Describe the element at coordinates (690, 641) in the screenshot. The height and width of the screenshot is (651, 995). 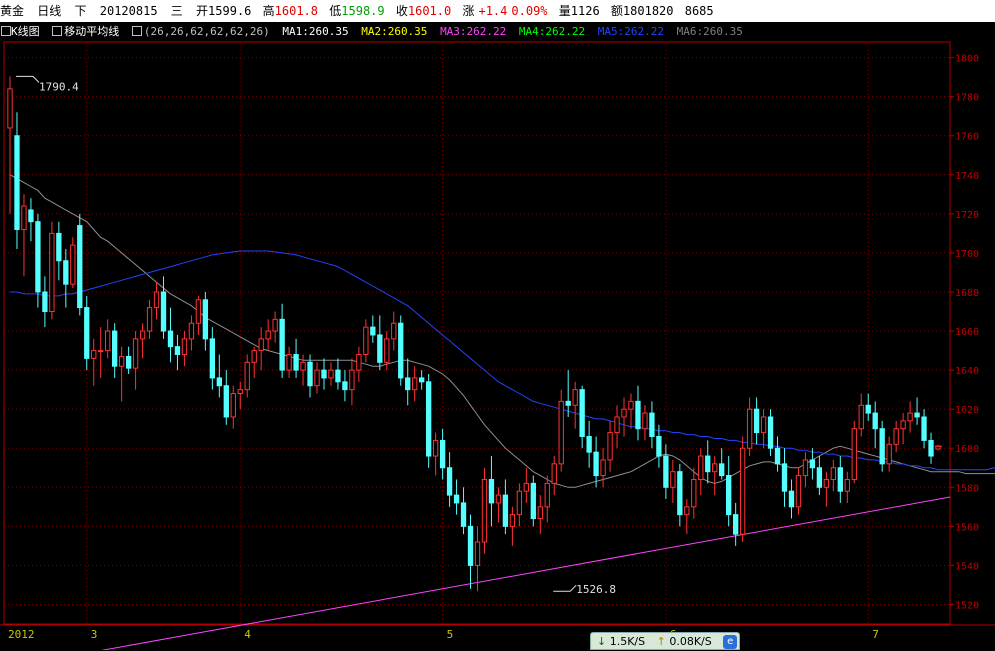
I see `upload-speed: 0.08K/S` at that location.